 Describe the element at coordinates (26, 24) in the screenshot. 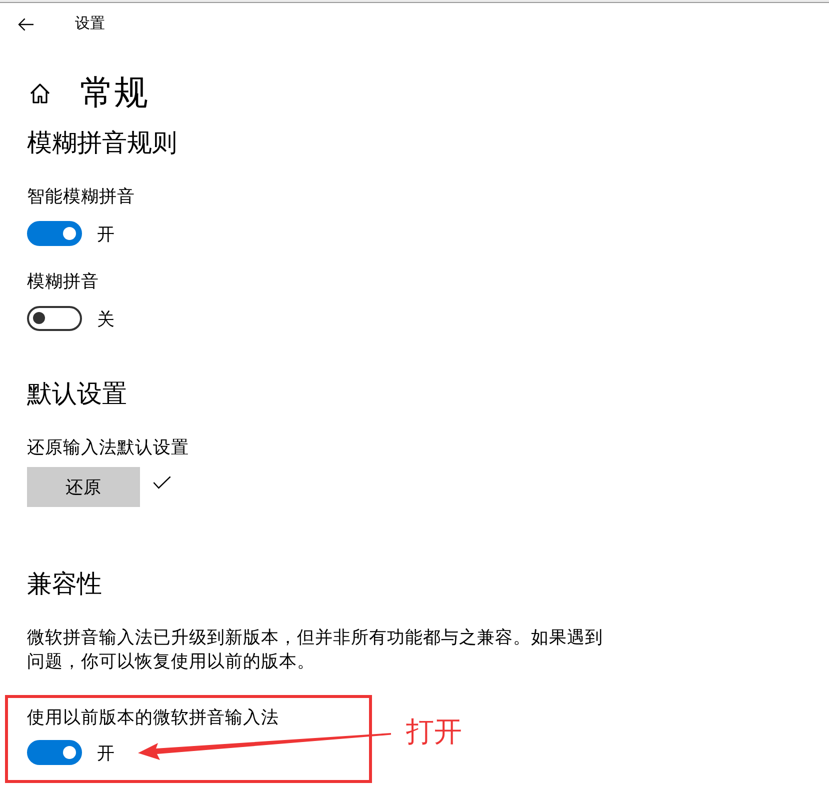

I see `back-arrow-icon` at that location.